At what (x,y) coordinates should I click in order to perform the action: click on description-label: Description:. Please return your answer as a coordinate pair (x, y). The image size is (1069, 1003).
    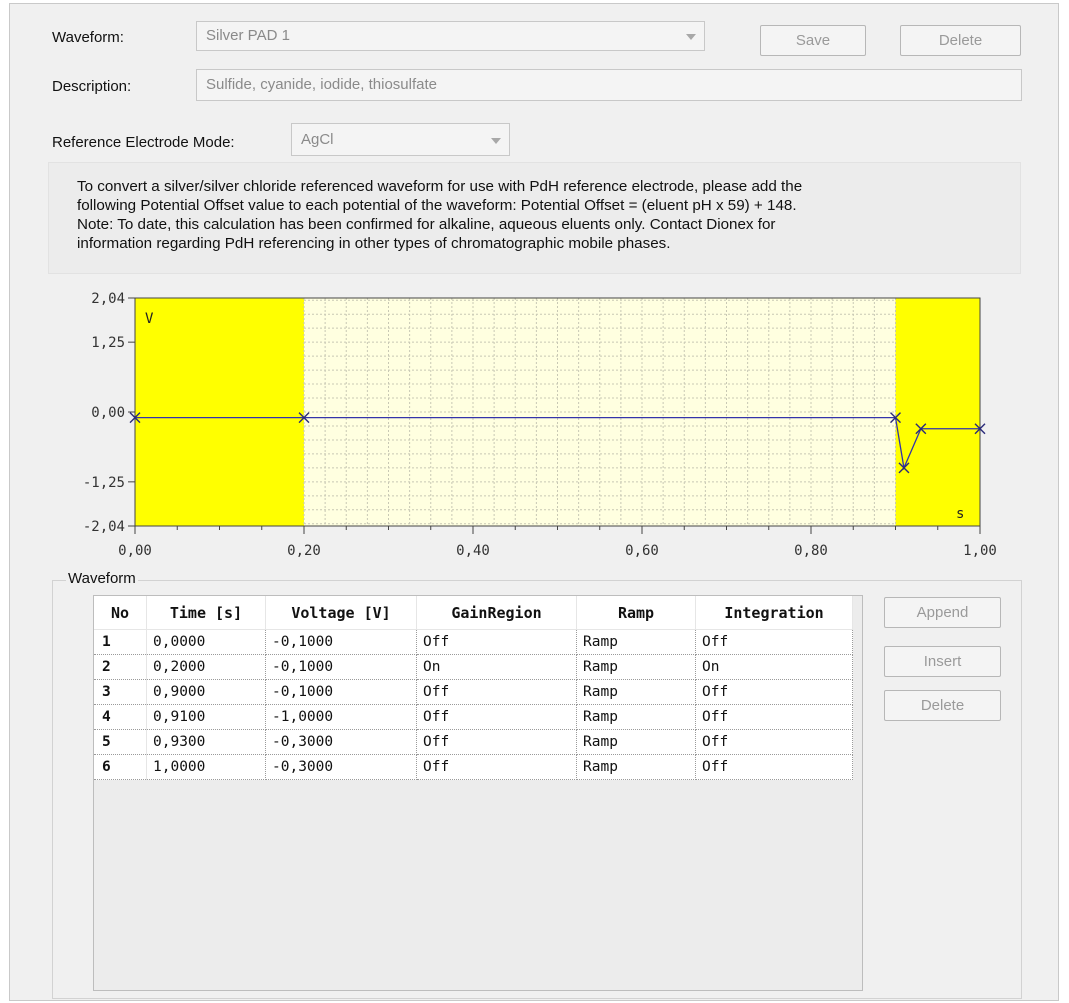
    Looking at the image, I should click on (92, 86).